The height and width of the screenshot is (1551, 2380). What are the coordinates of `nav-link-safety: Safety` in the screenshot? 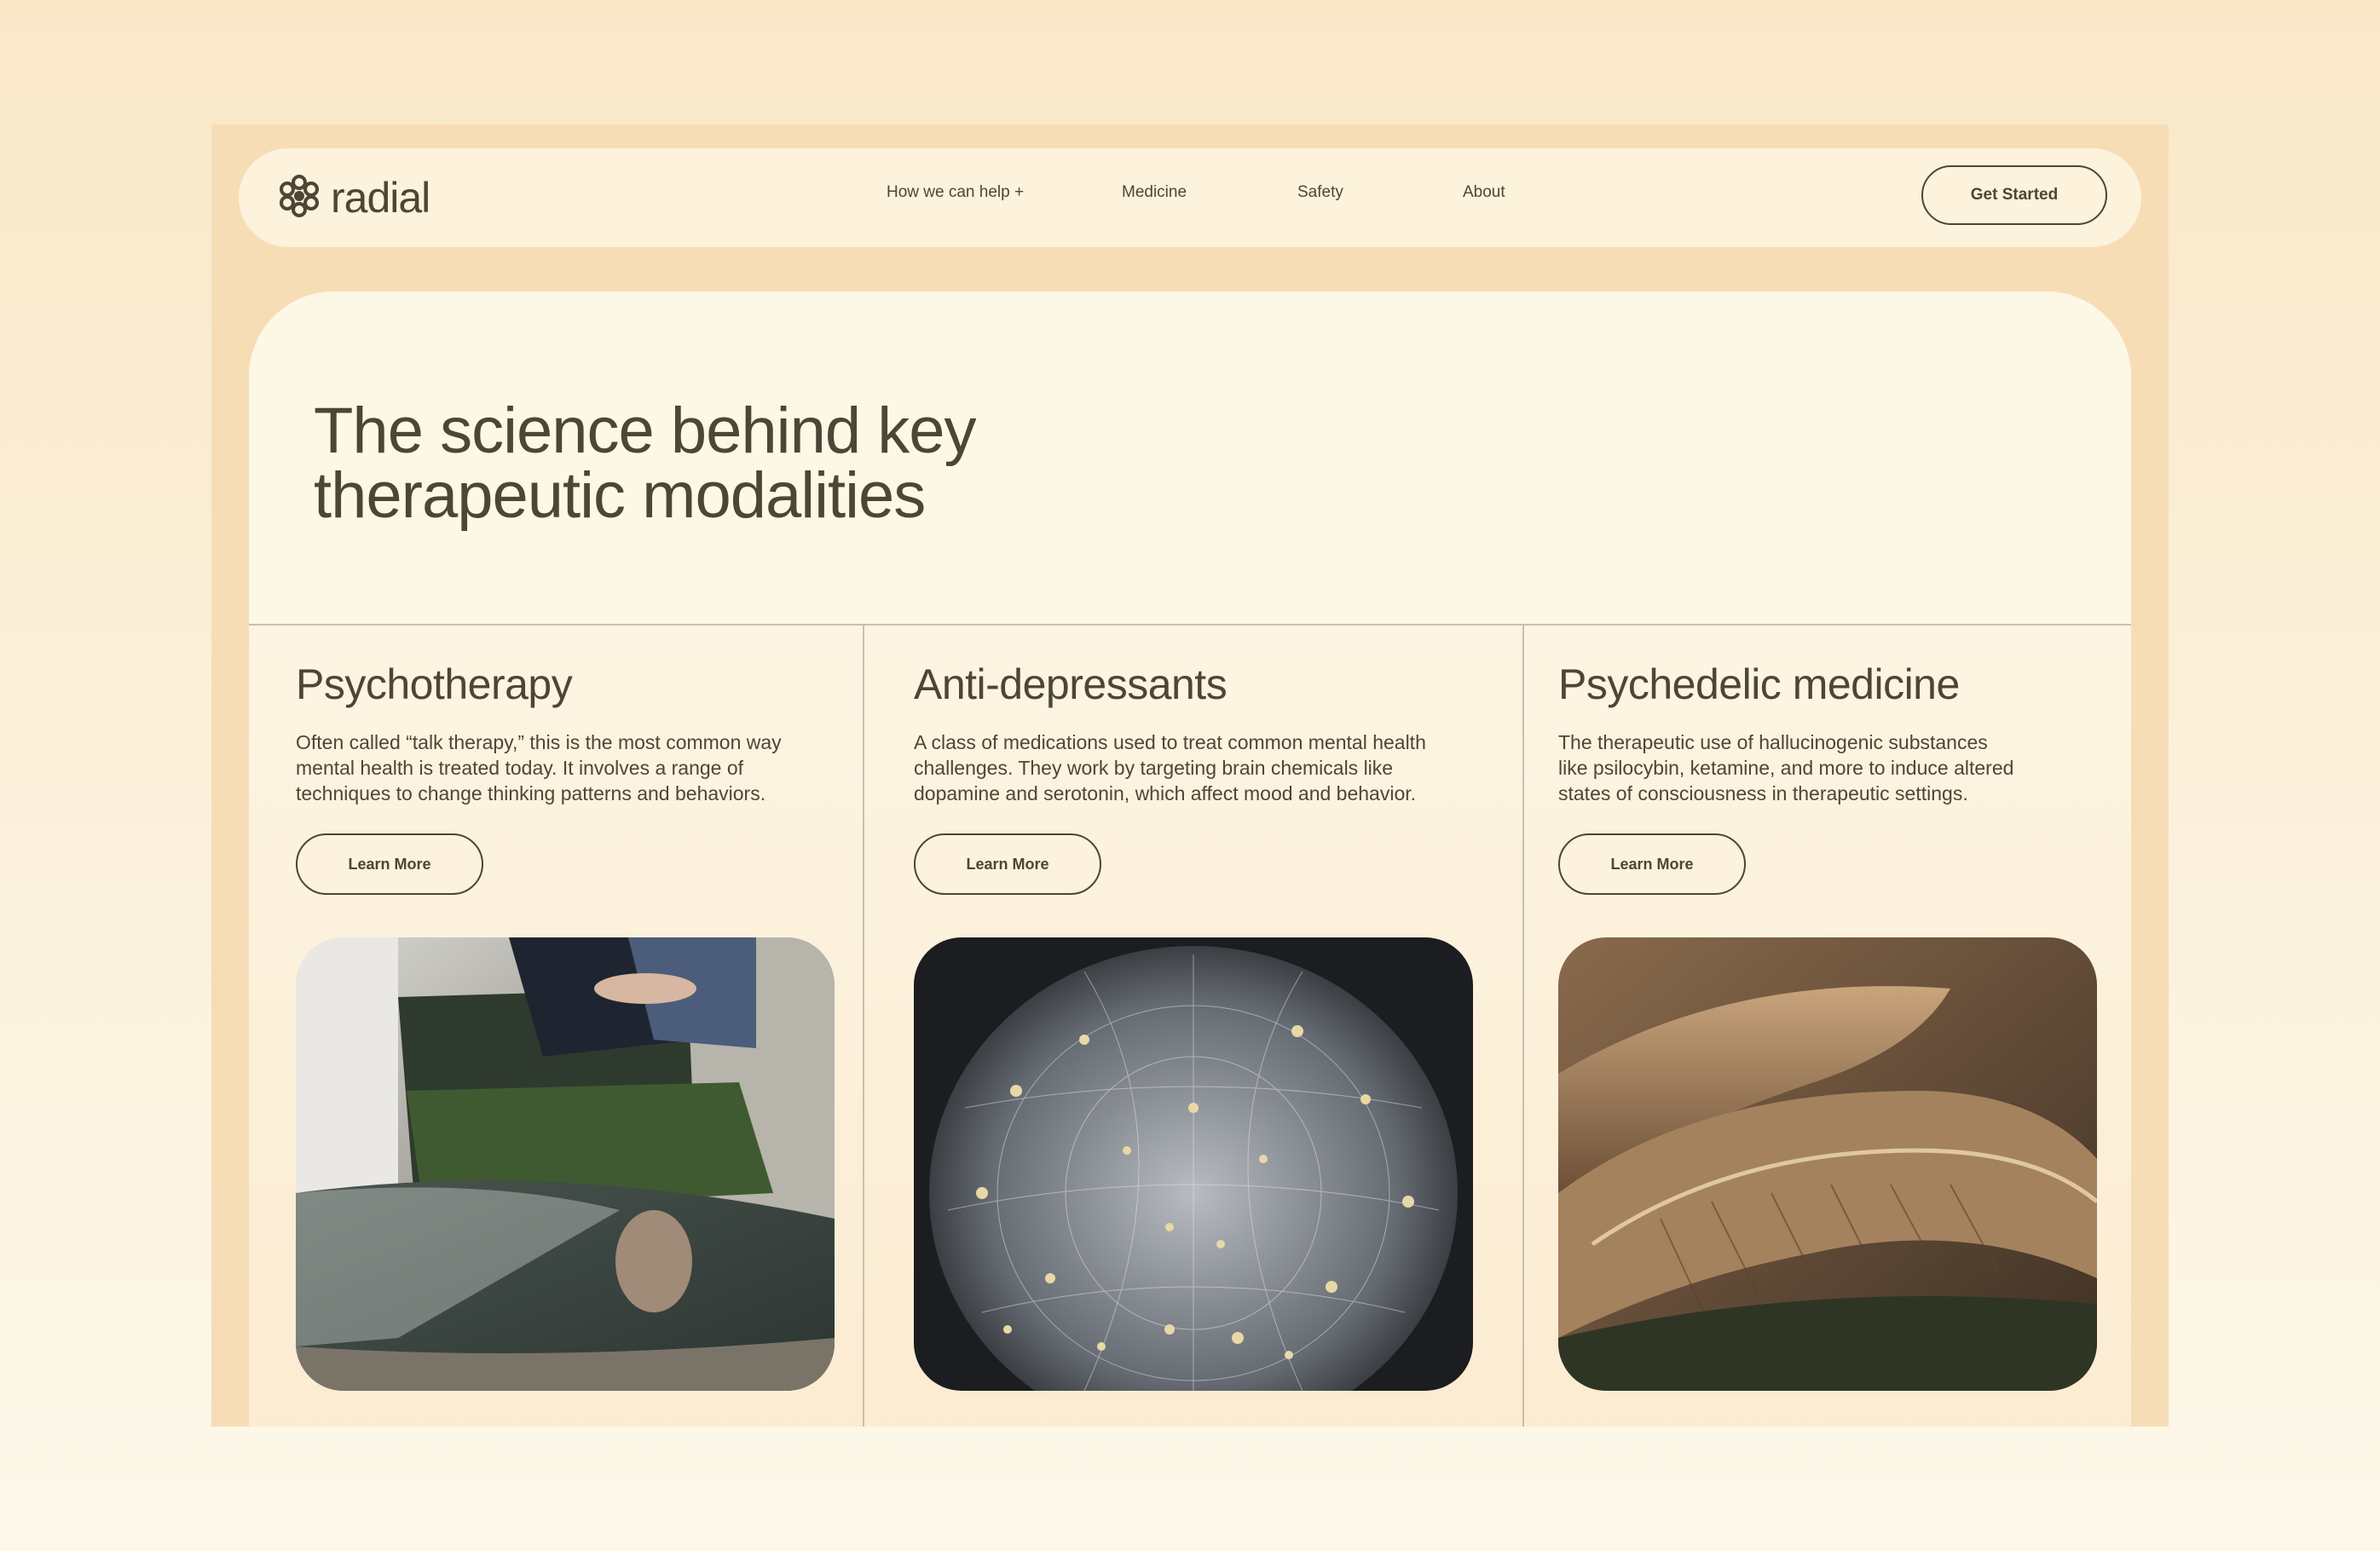 It's located at (1320, 192).